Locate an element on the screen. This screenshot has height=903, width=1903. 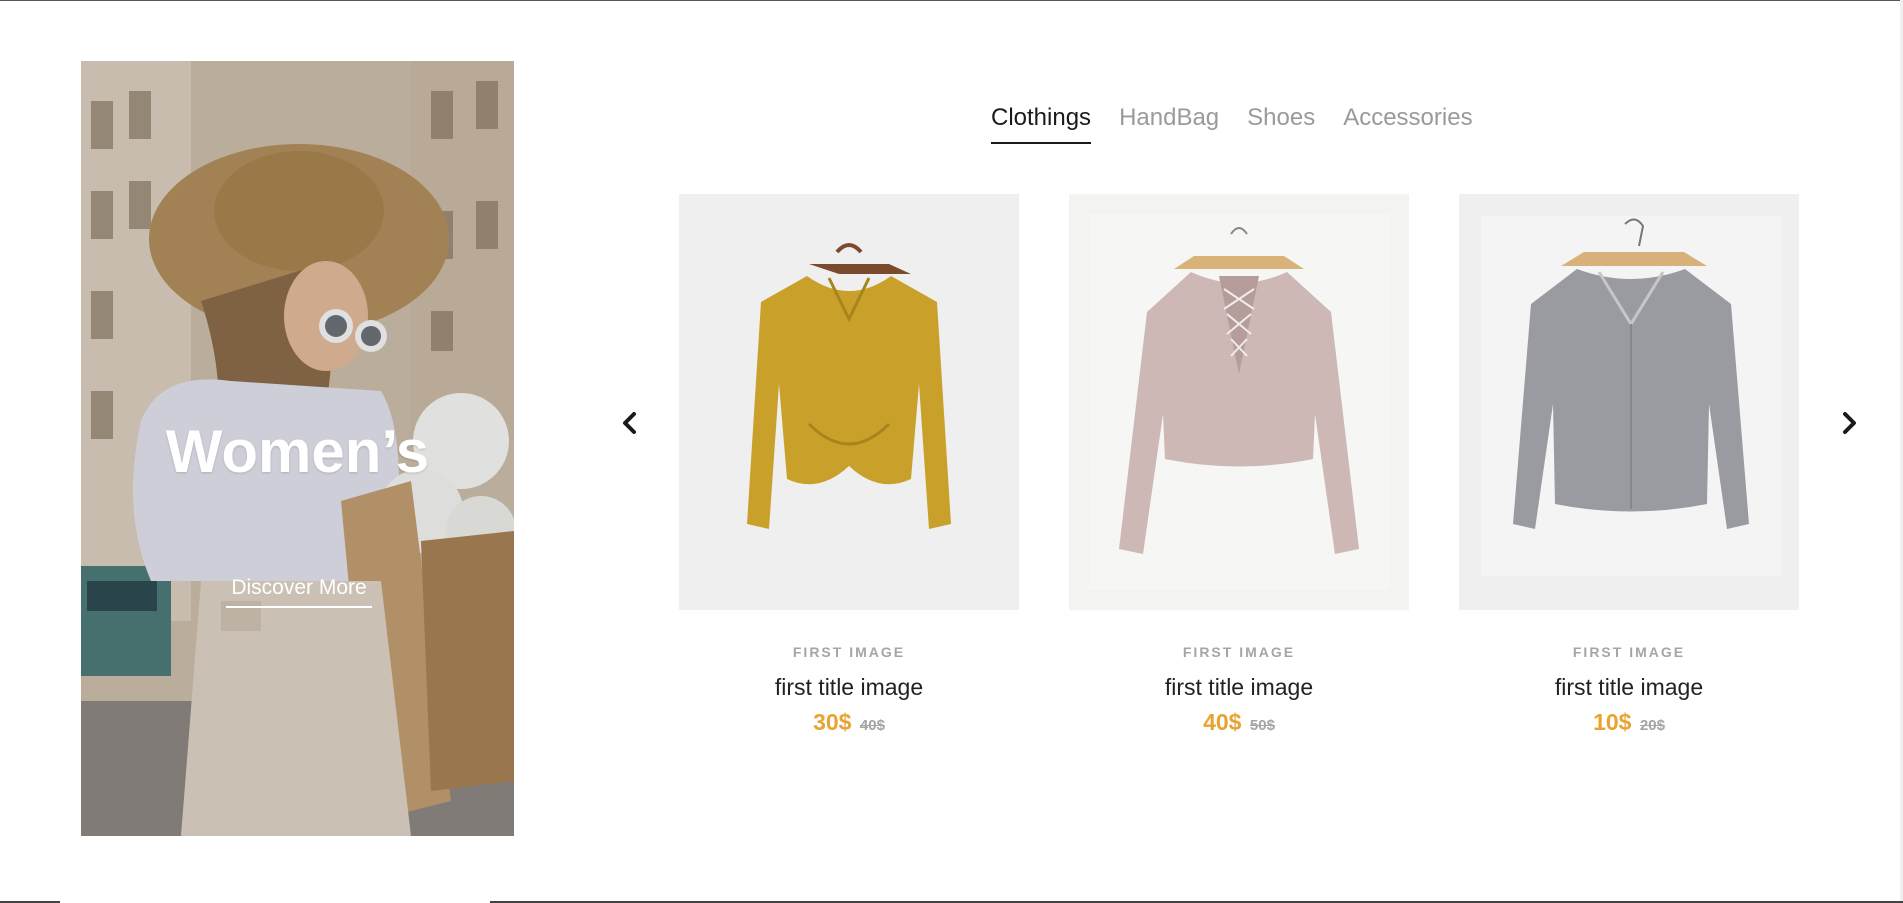
product-price: 40$ is located at coordinates (1222, 722).